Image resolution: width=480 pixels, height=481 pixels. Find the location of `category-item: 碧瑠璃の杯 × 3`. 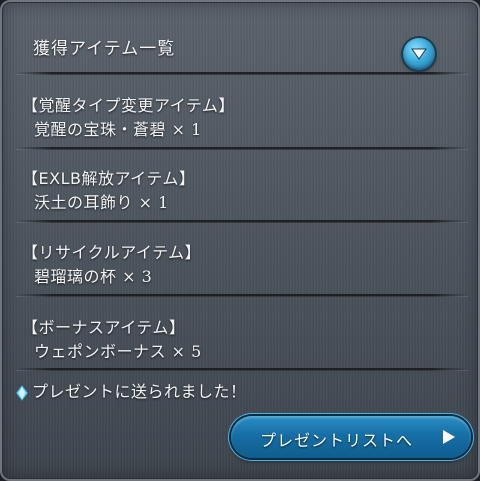

category-item: 碧瑠璃の杯 × 3 is located at coordinates (93, 275).